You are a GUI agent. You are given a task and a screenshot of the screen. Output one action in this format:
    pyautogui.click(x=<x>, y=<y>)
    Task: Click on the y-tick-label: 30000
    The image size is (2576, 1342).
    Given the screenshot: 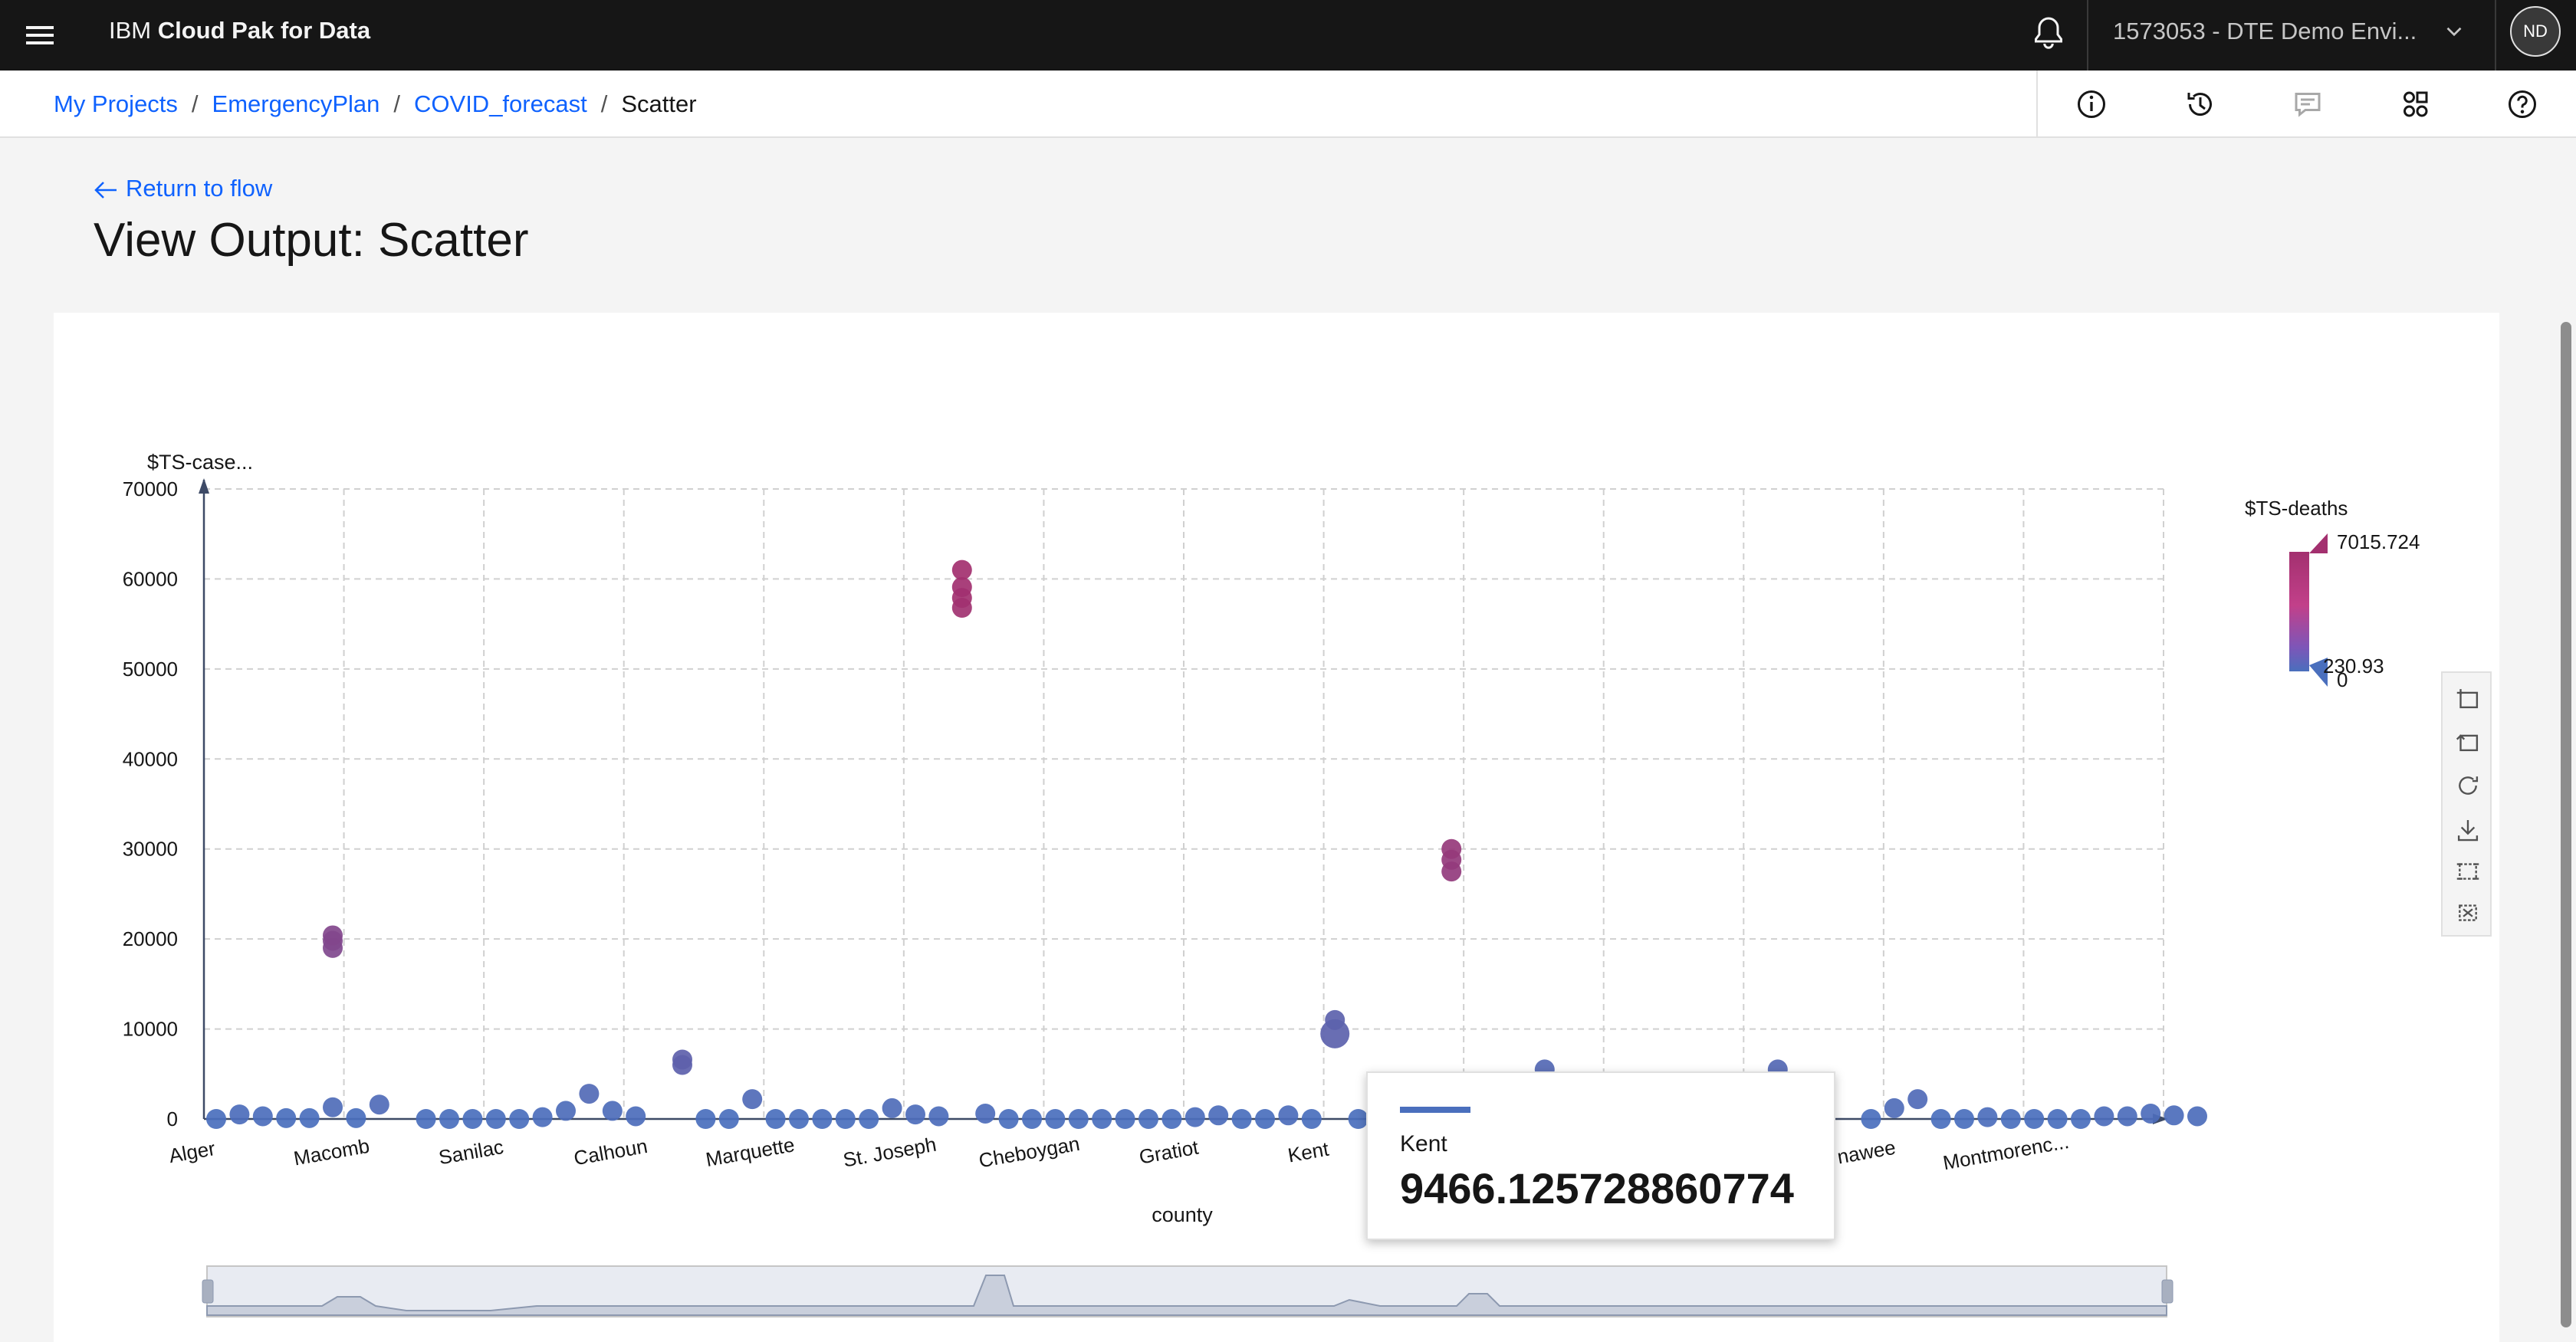 What is the action you would take?
    pyautogui.click(x=151, y=849)
    